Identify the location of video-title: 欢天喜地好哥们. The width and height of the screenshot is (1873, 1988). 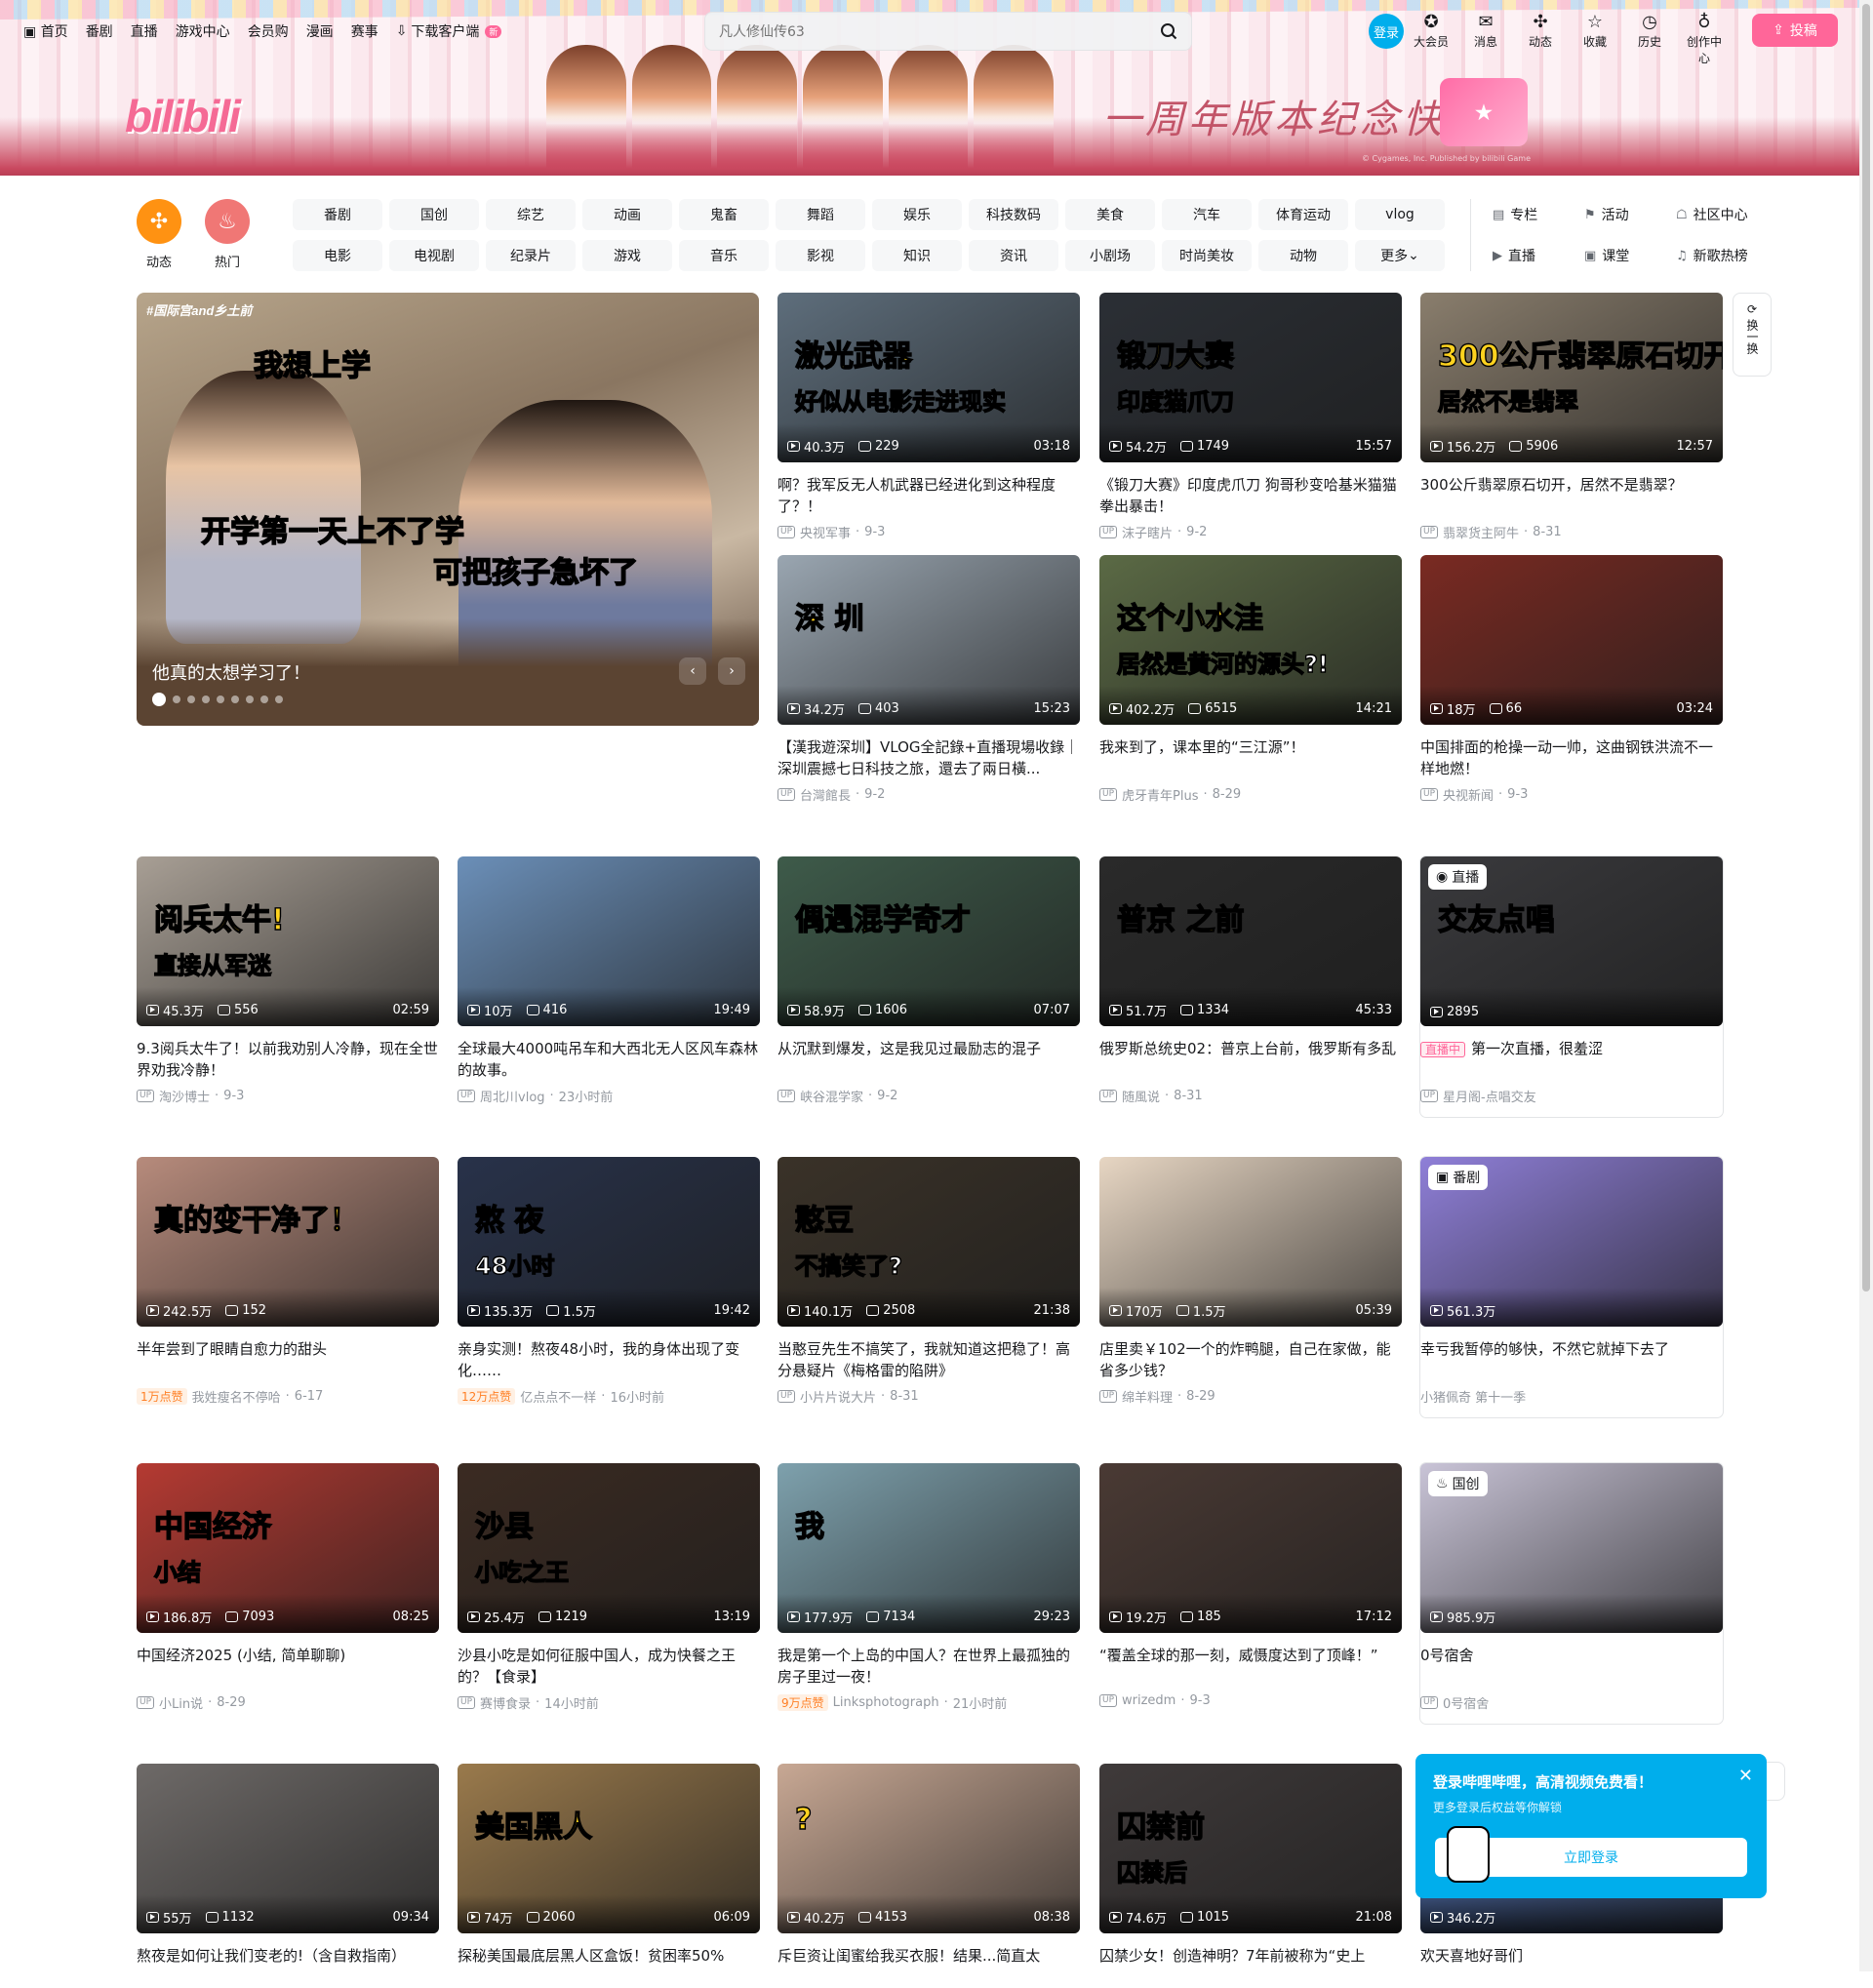
(1571, 1966).